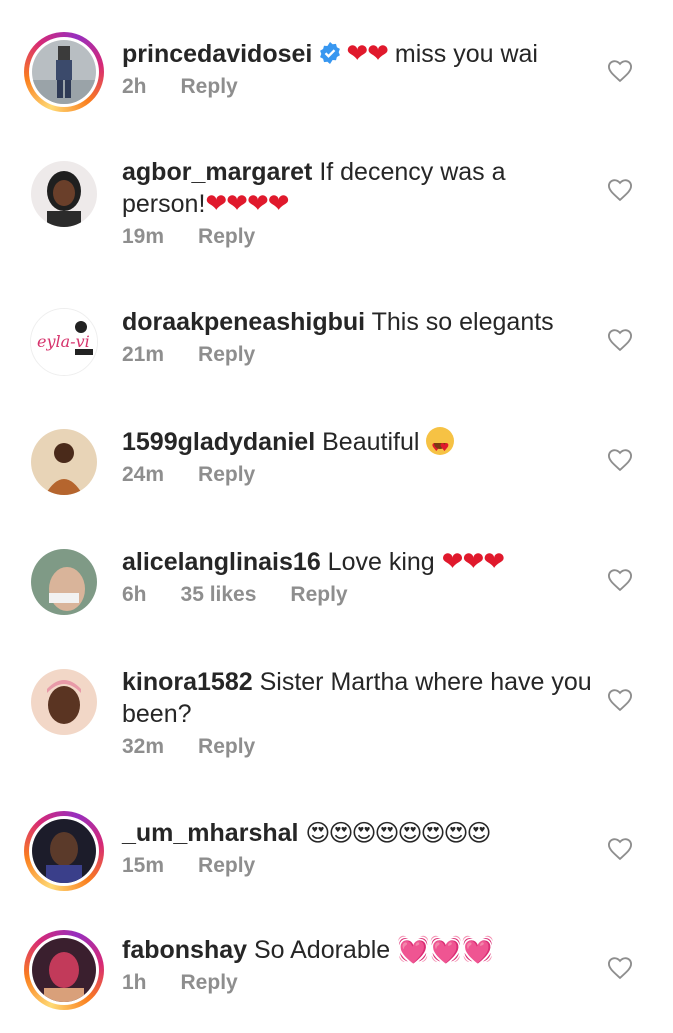  What do you see at coordinates (143, 354) in the screenshot?
I see `comment-time: 21m` at bounding box center [143, 354].